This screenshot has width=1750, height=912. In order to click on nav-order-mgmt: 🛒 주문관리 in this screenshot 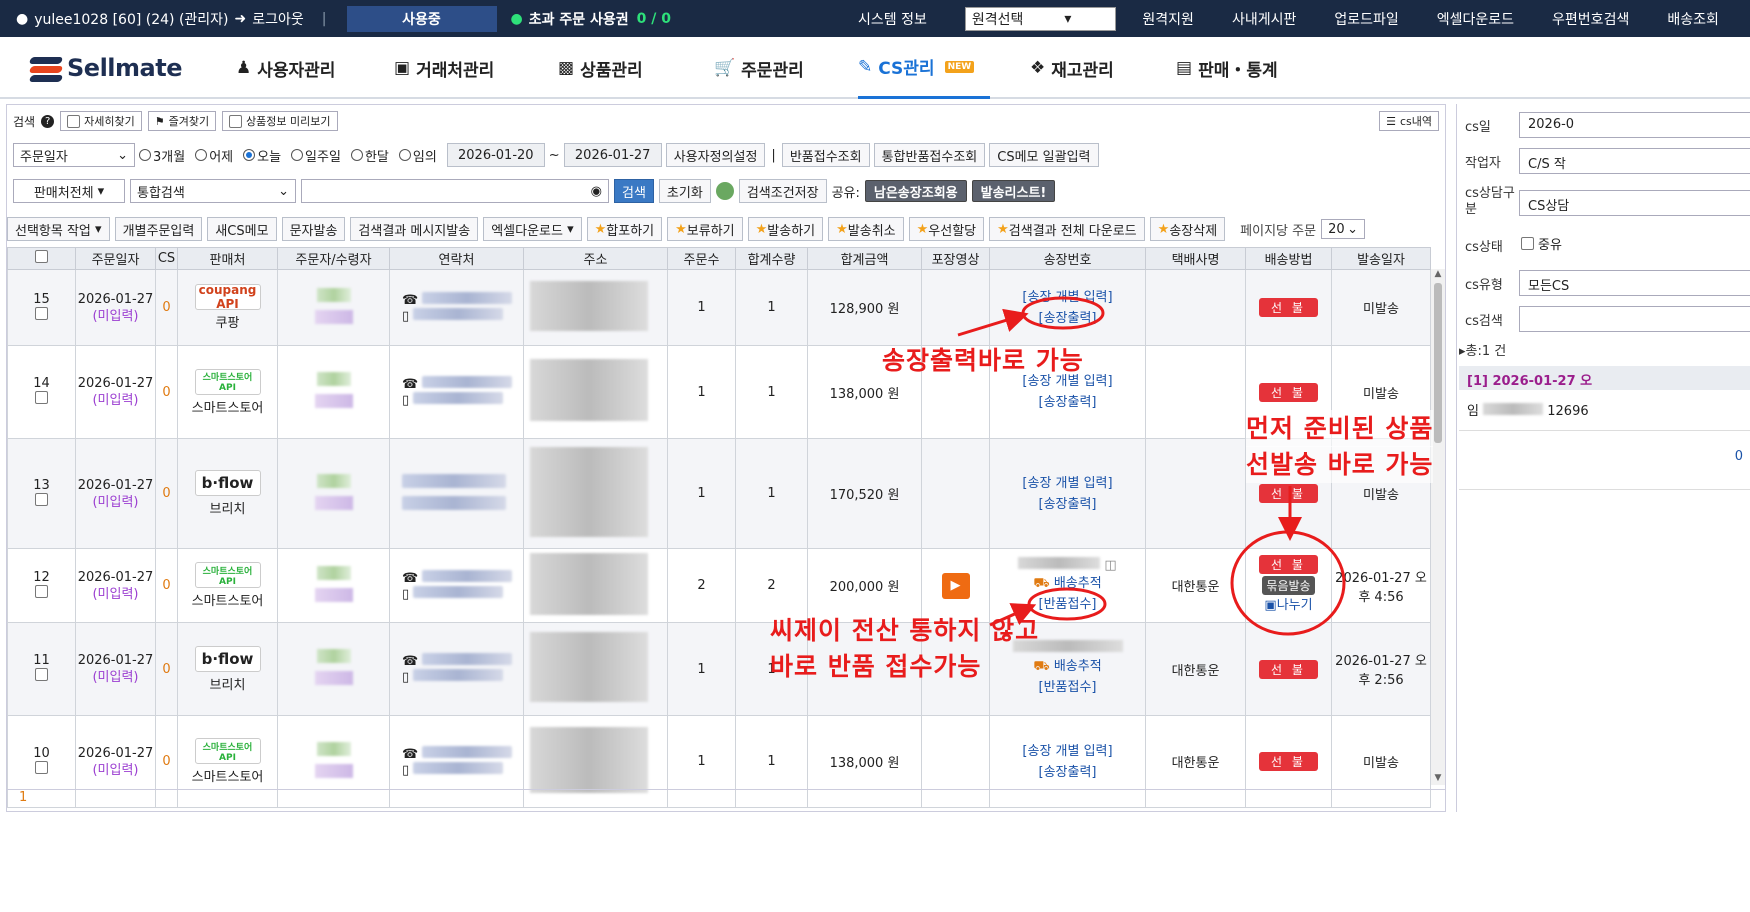, I will do `click(759, 68)`.